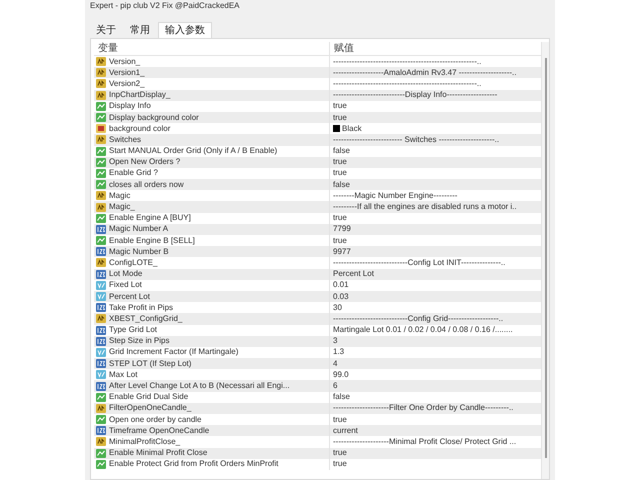  Describe the element at coordinates (419, 263) in the screenshot. I see `parameter-value: ----------------------------Config Lot INIT---------------..` at that location.